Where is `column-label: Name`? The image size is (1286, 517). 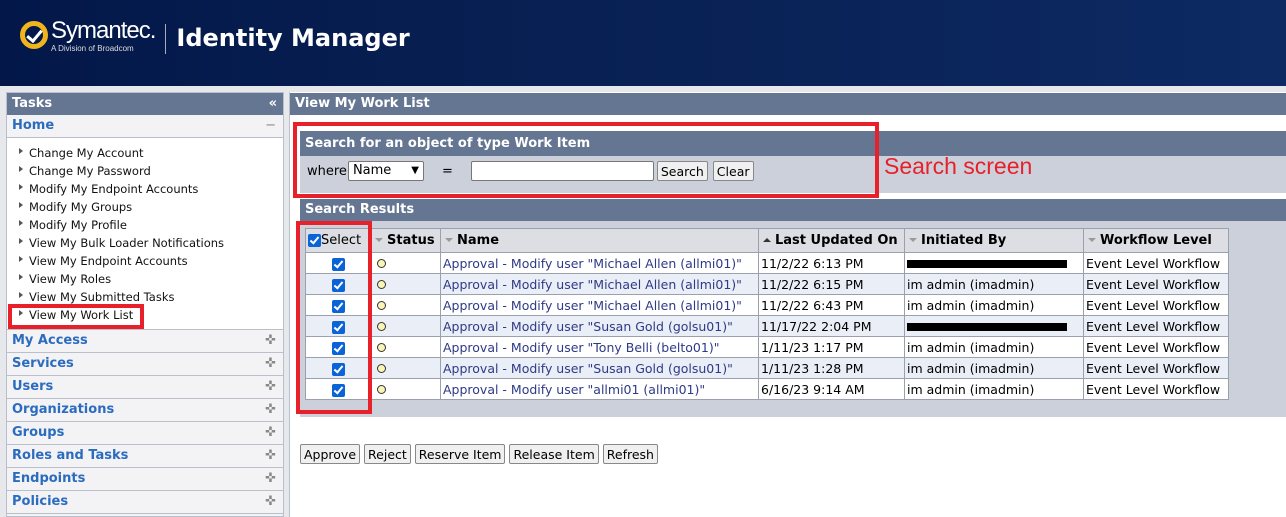
column-label: Name is located at coordinates (478, 240).